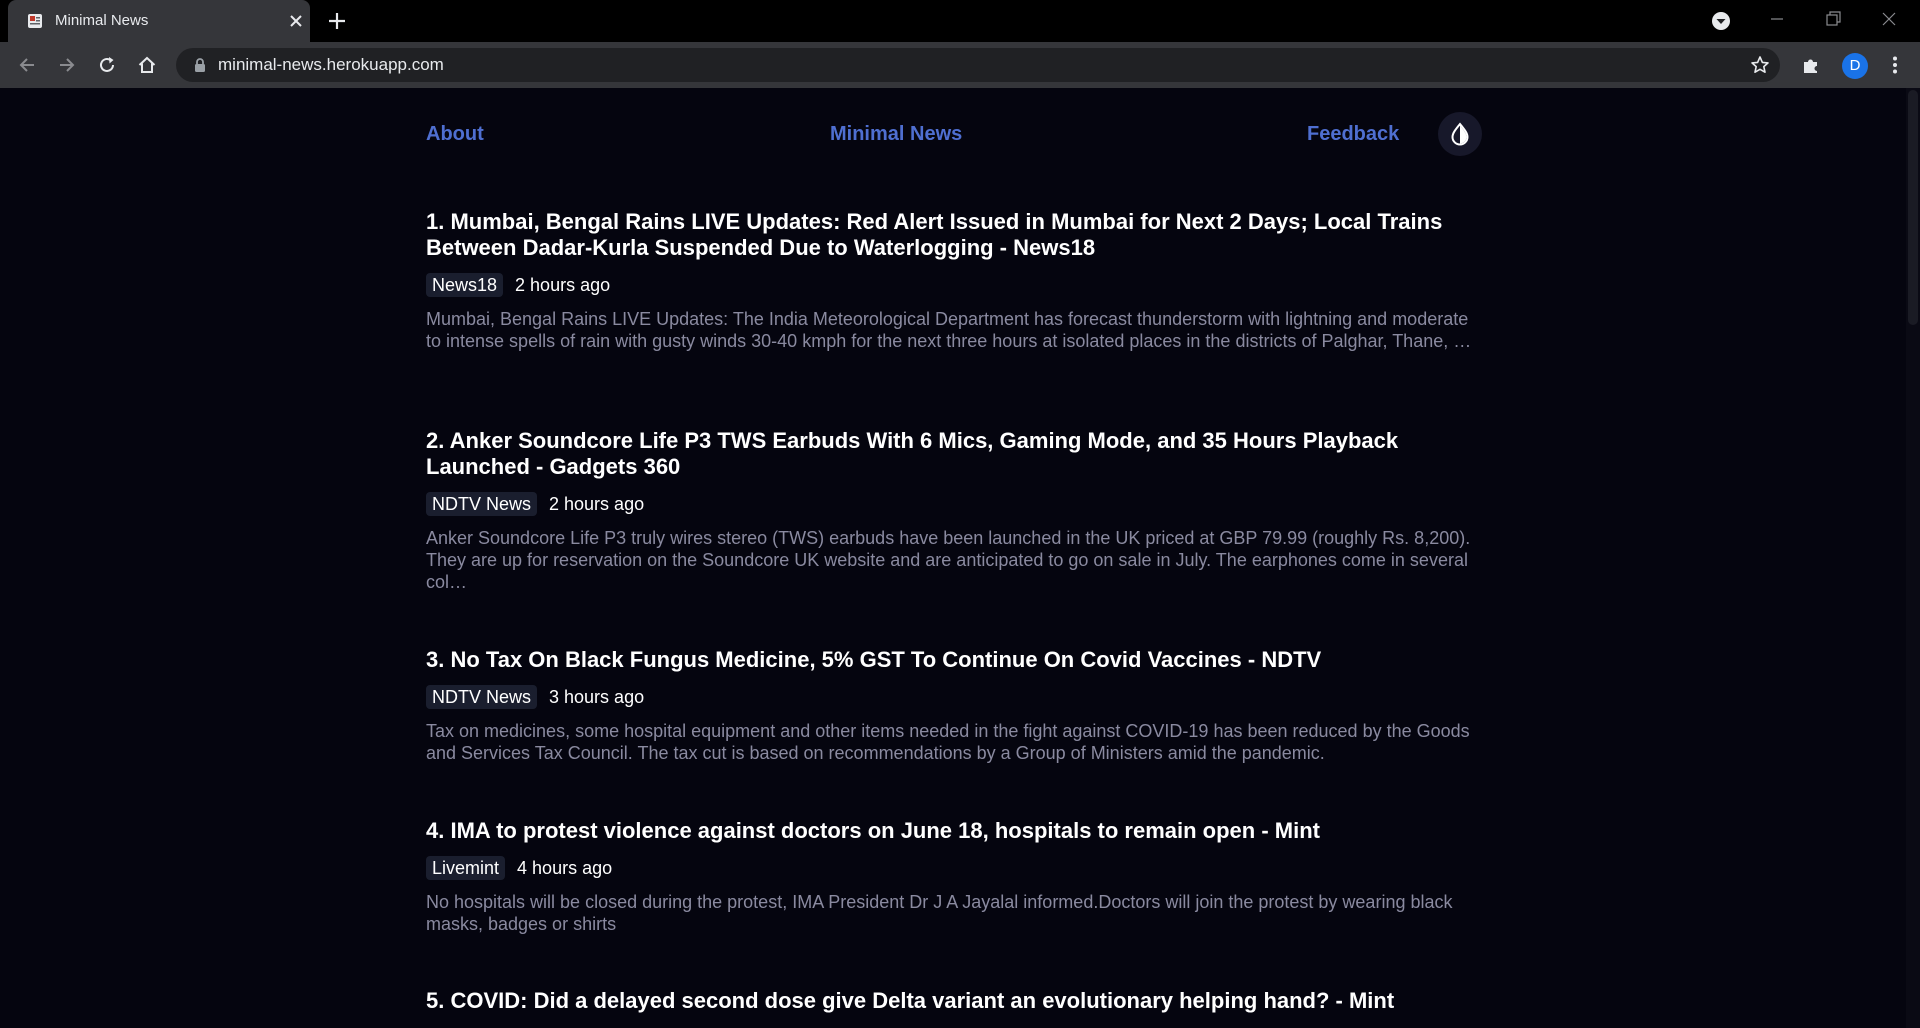 Image resolution: width=1920 pixels, height=1028 pixels. What do you see at coordinates (27, 65) in the screenshot?
I see `back-arrow-icon` at bounding box center [27, 65].